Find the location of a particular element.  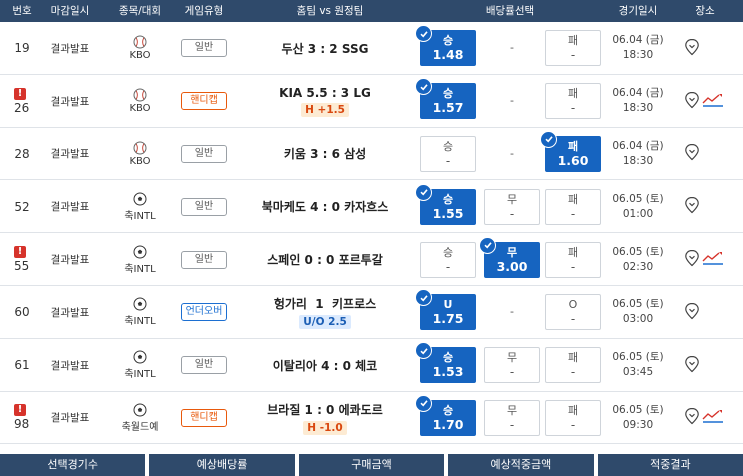

check-icon is located at coordinates (423, 298).